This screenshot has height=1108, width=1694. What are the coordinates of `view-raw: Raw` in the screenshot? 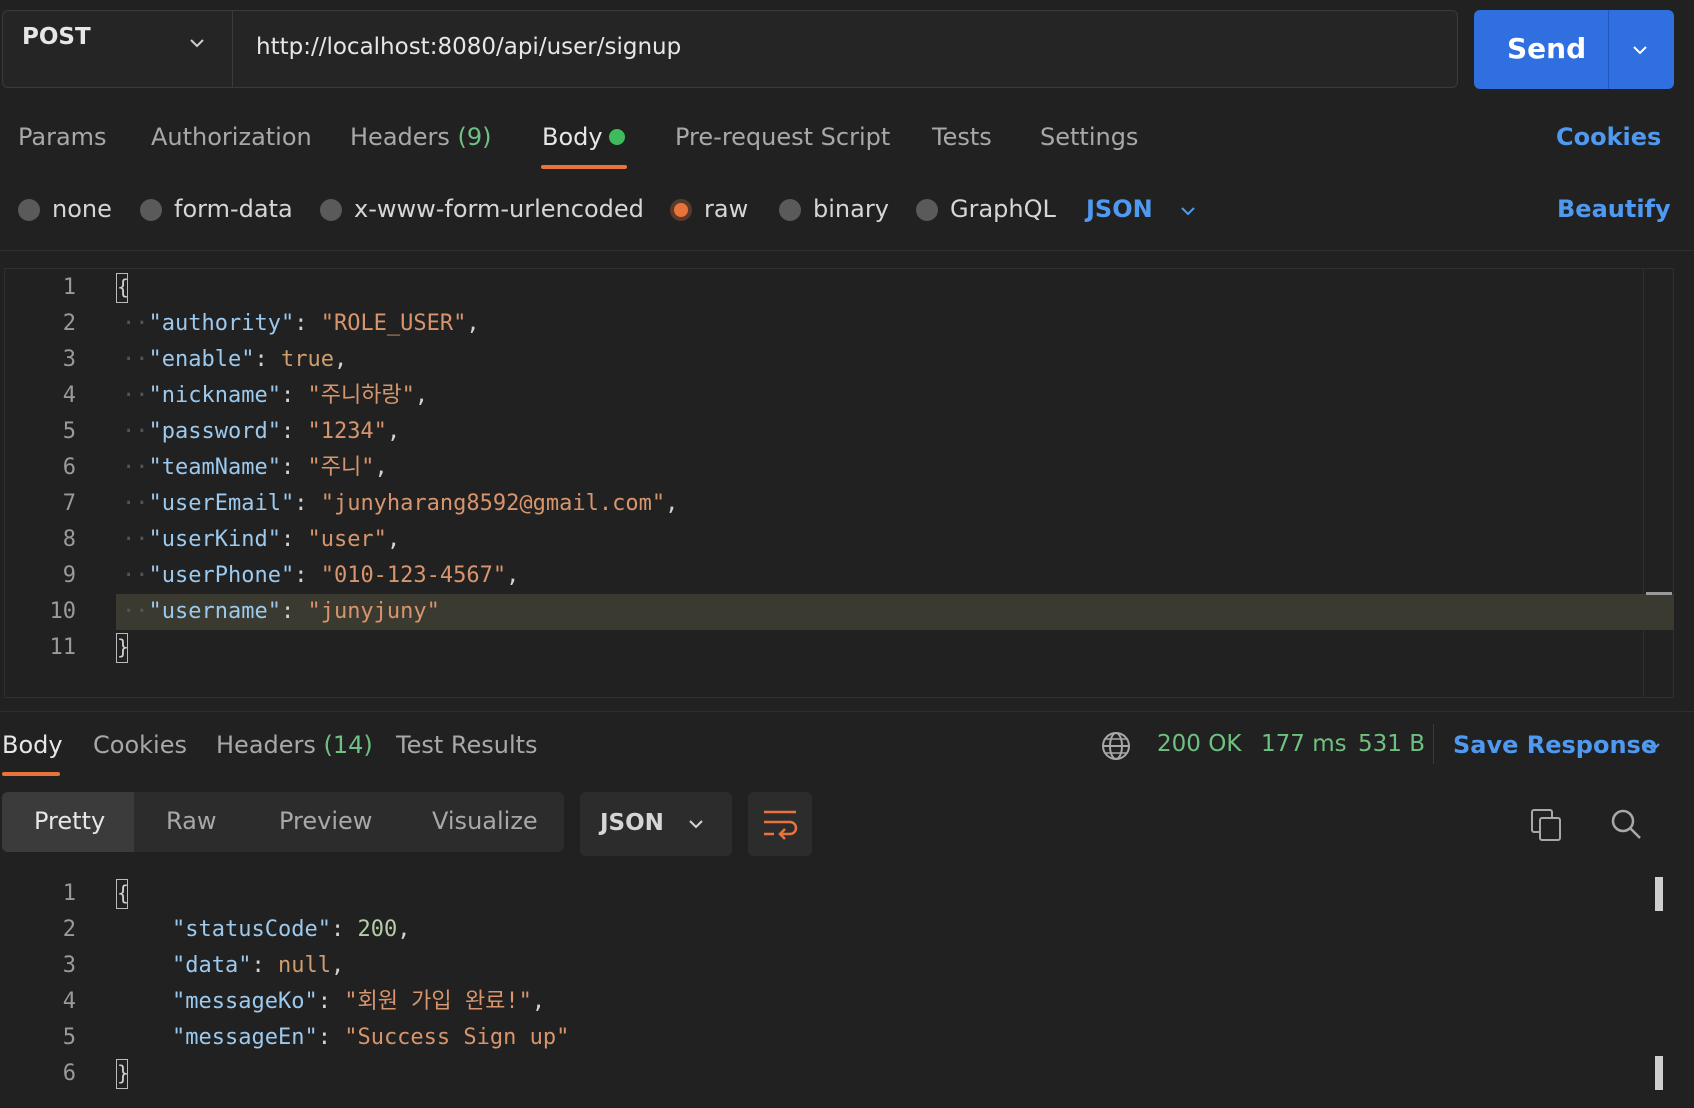 It's located at (191, 821).